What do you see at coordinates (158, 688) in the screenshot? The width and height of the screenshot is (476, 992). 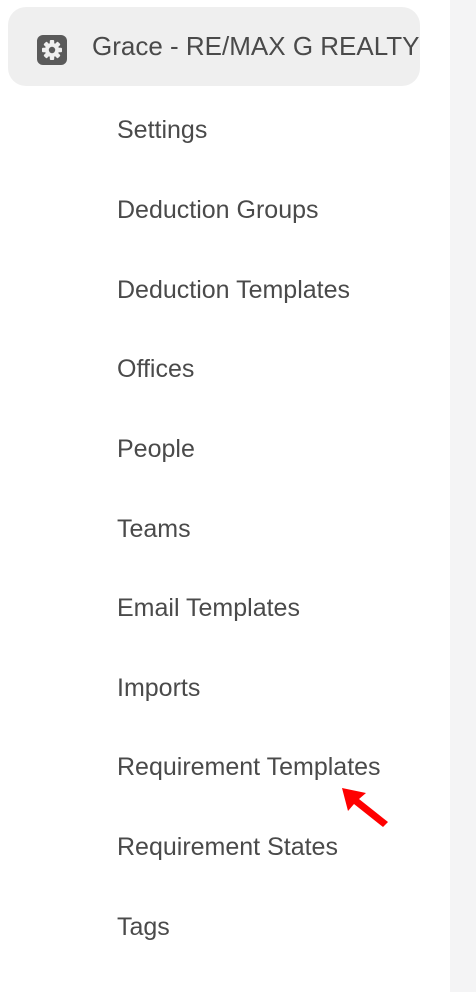 I see `nav-item-imports: Imports` at bounding box center [158, 688].